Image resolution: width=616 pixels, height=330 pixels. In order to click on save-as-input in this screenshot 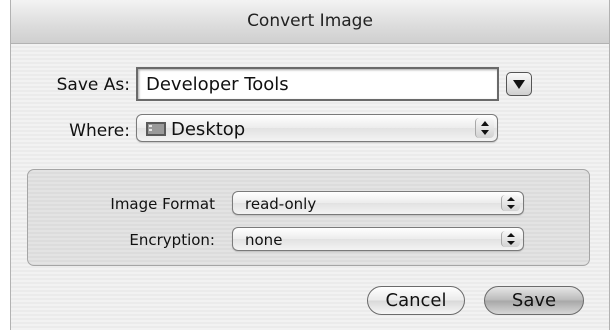, I will do `click(317, 84)`.